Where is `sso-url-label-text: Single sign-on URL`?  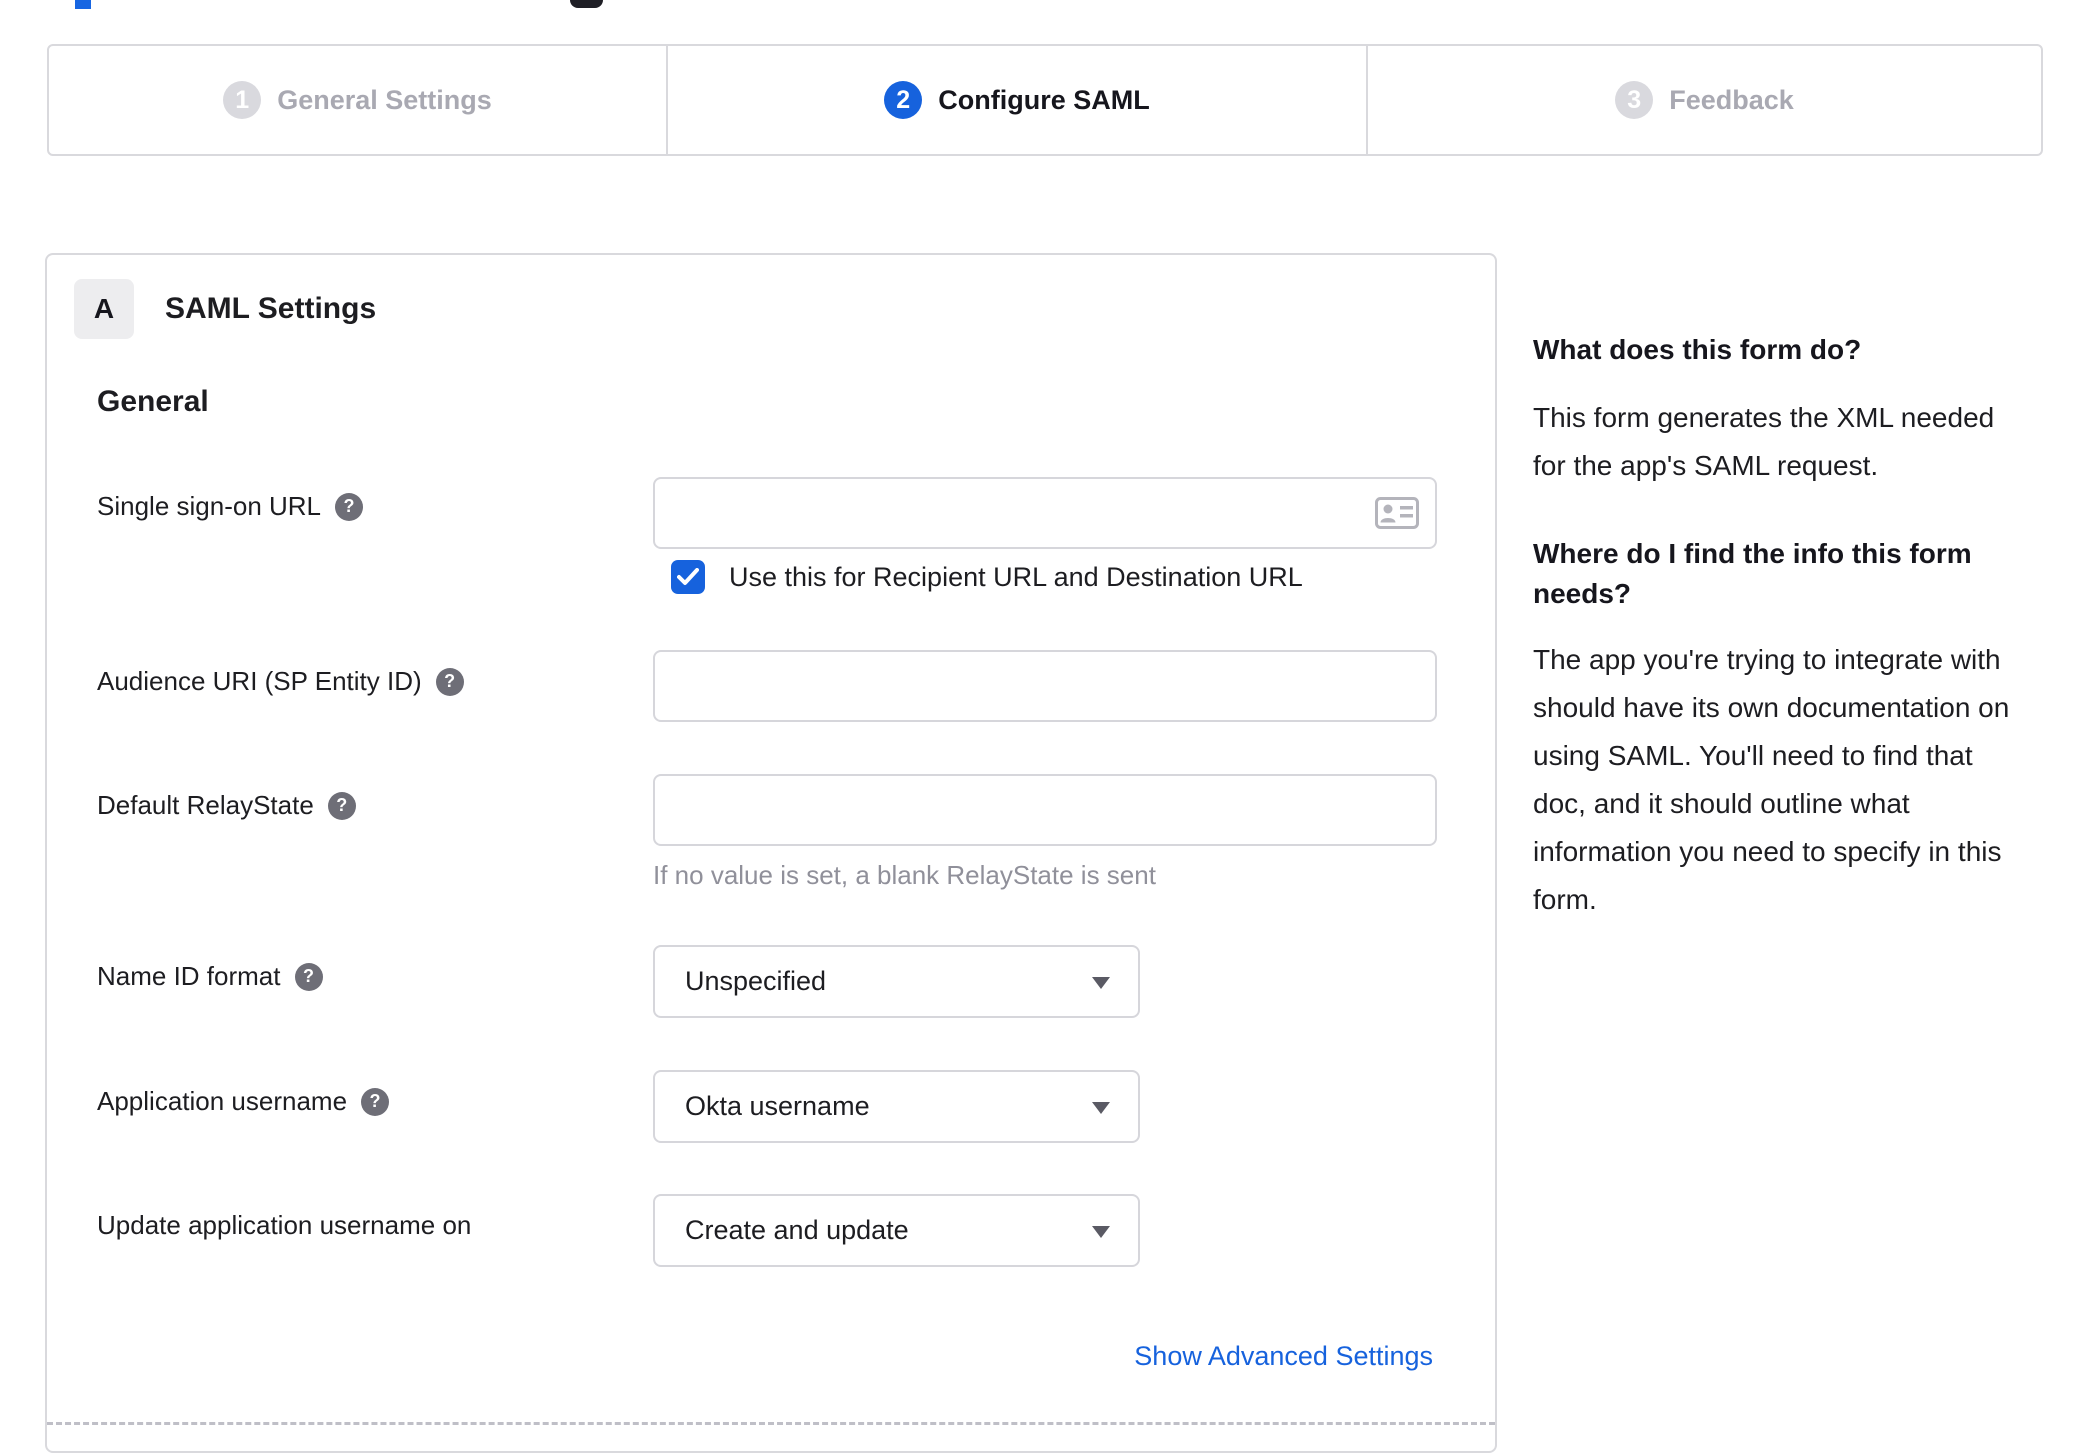
sso-url-label-text: Single sign-on URL is located at coordinates (209, 506).